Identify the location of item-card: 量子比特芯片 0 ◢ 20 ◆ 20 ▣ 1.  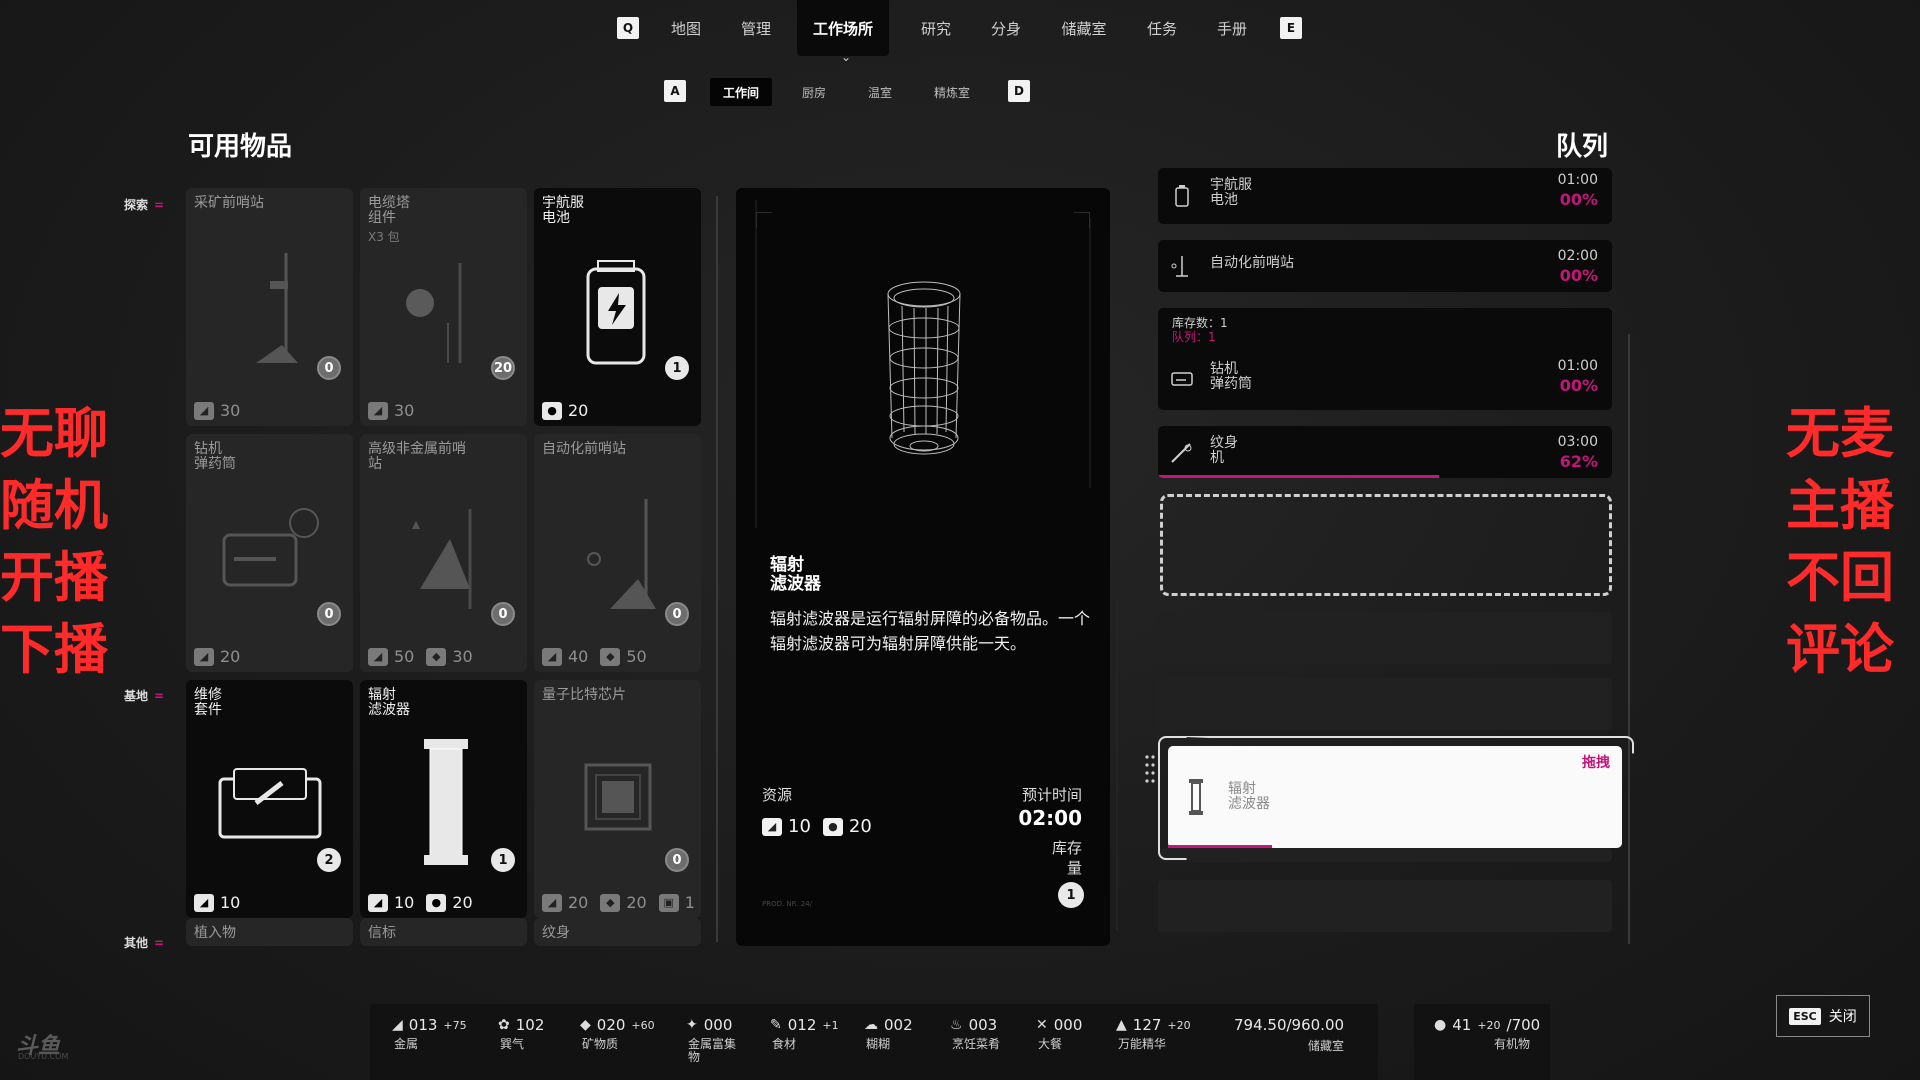
(617, 799).